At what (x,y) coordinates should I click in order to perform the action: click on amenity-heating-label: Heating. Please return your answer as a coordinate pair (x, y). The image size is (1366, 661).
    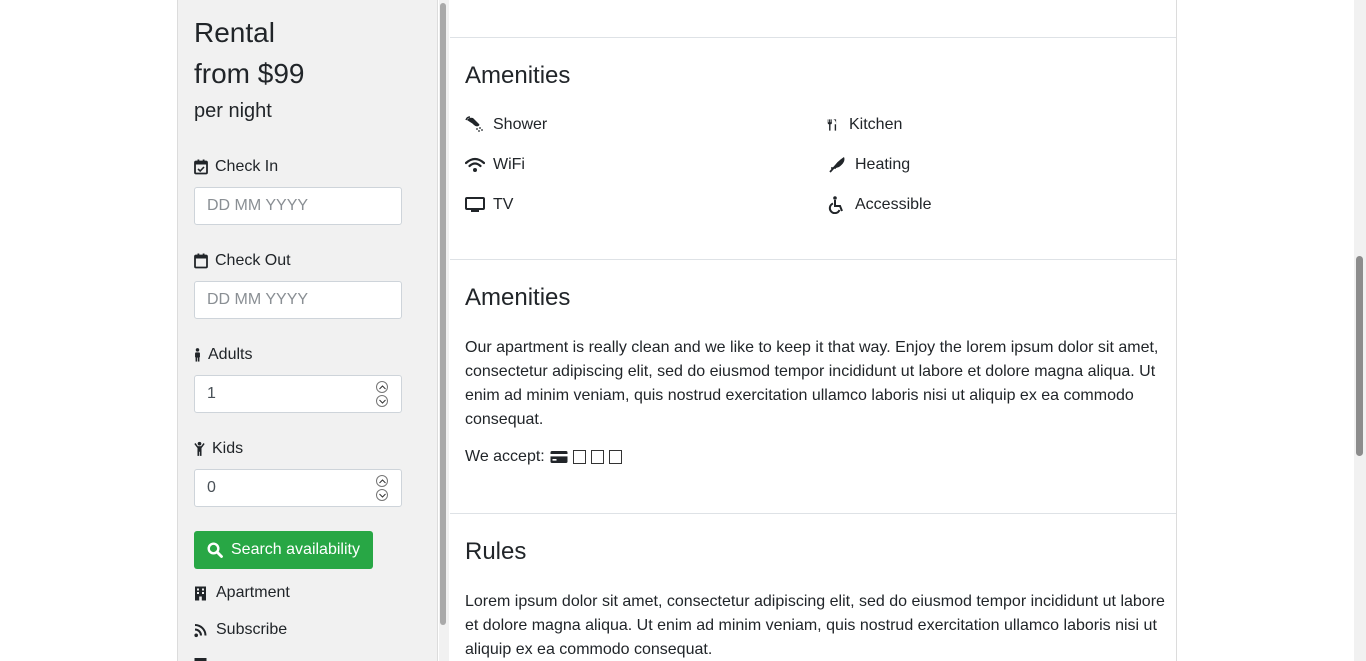
    Looking at the image, I should click on (883, 164).